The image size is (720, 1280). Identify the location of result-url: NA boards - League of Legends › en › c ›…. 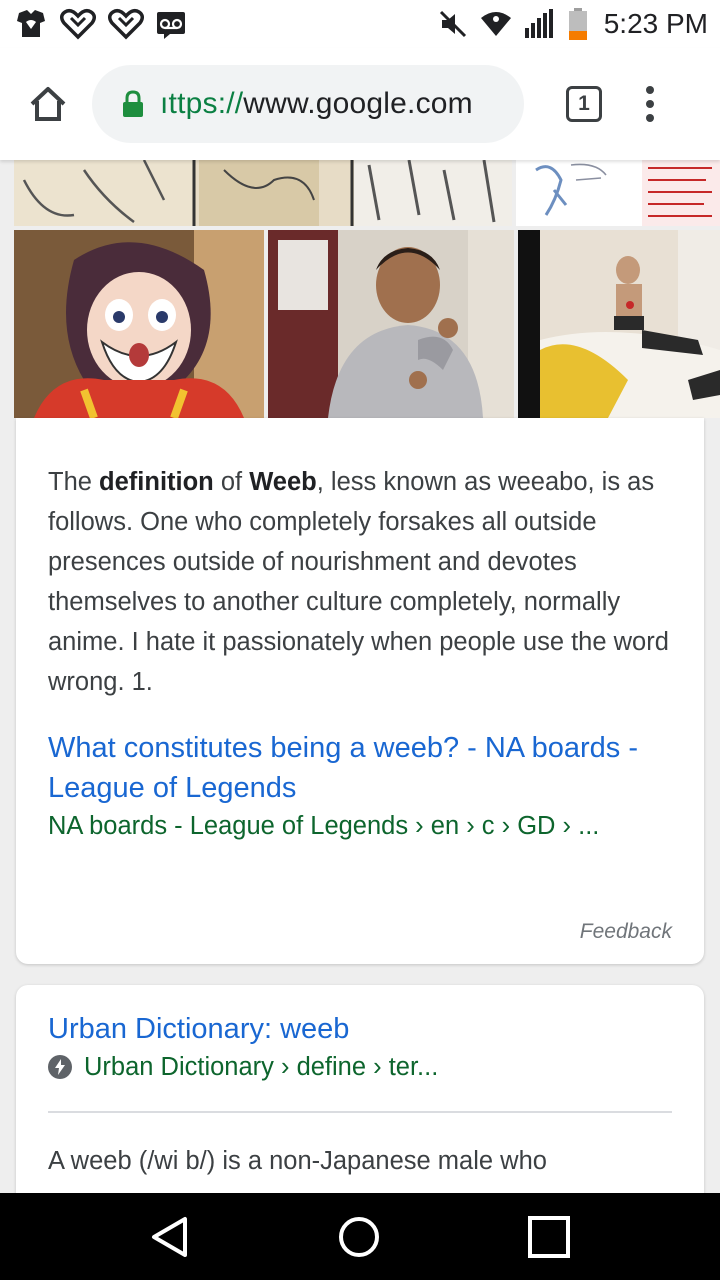
(323, 826).